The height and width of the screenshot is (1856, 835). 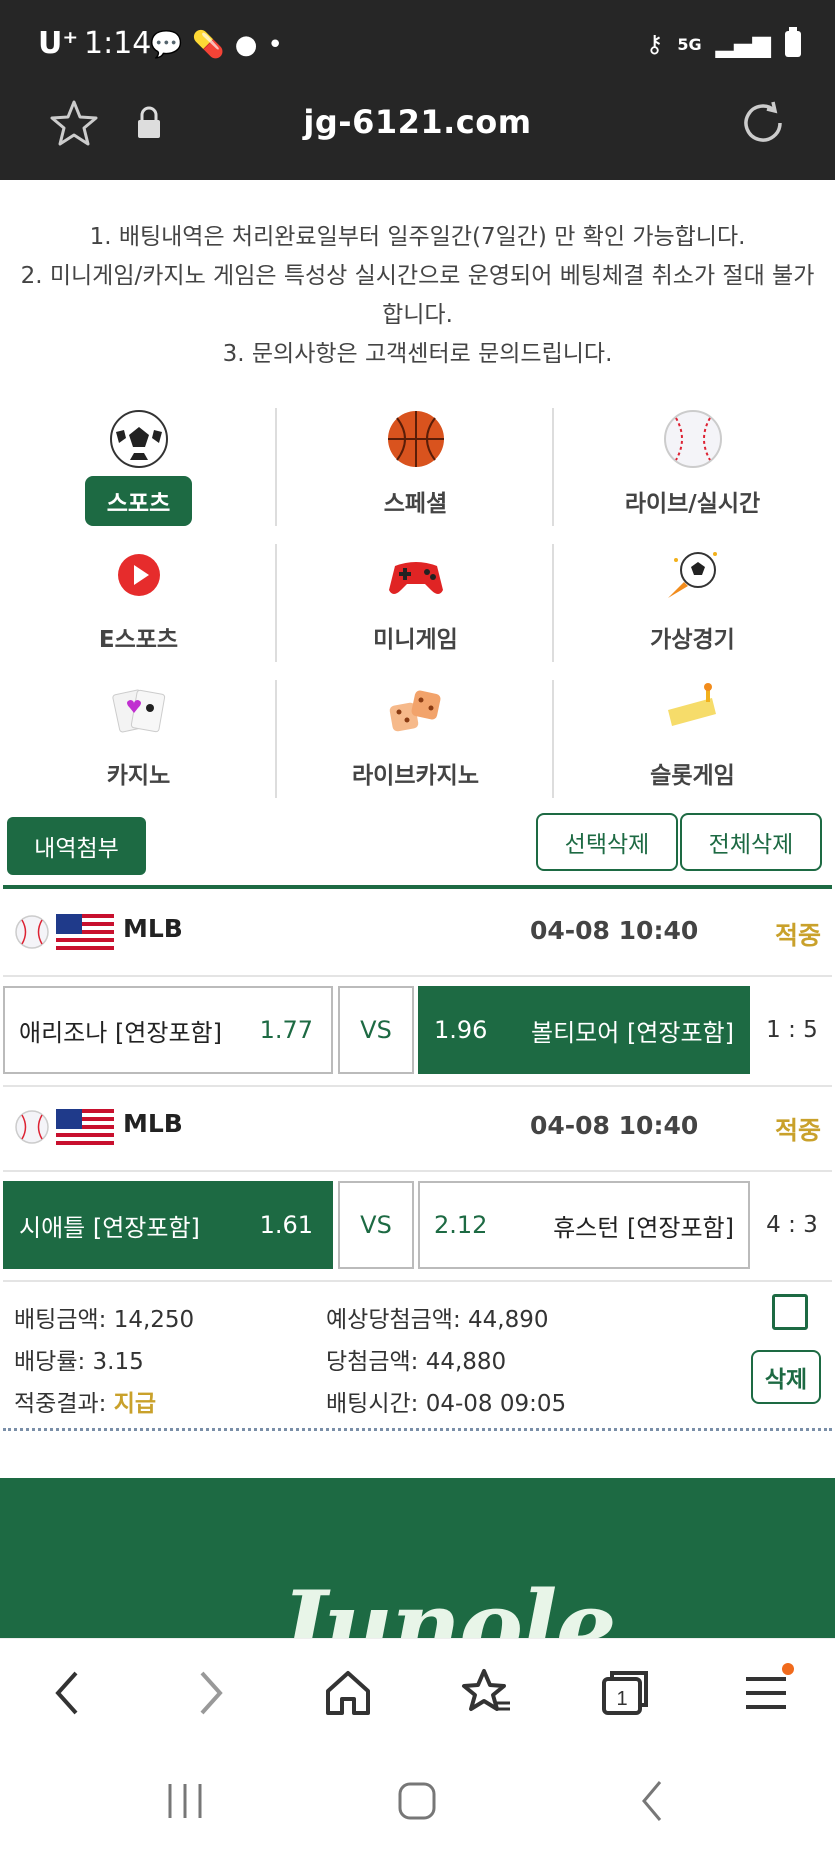 What do you see at coordinates (138, 640) in the screenshot?
I see `category-label: E스포츠` at bounding box center [138, 640].